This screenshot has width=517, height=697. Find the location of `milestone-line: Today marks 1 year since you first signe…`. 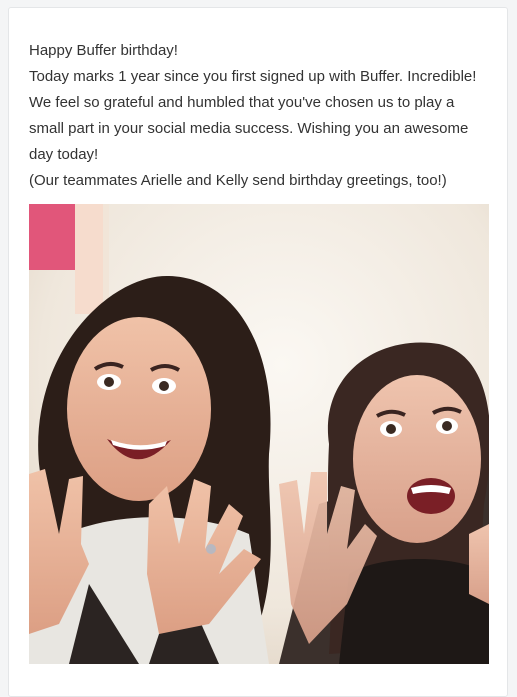

milestone-line: Today marks 1 year since you first signe… is located at coordinates (253, 76).